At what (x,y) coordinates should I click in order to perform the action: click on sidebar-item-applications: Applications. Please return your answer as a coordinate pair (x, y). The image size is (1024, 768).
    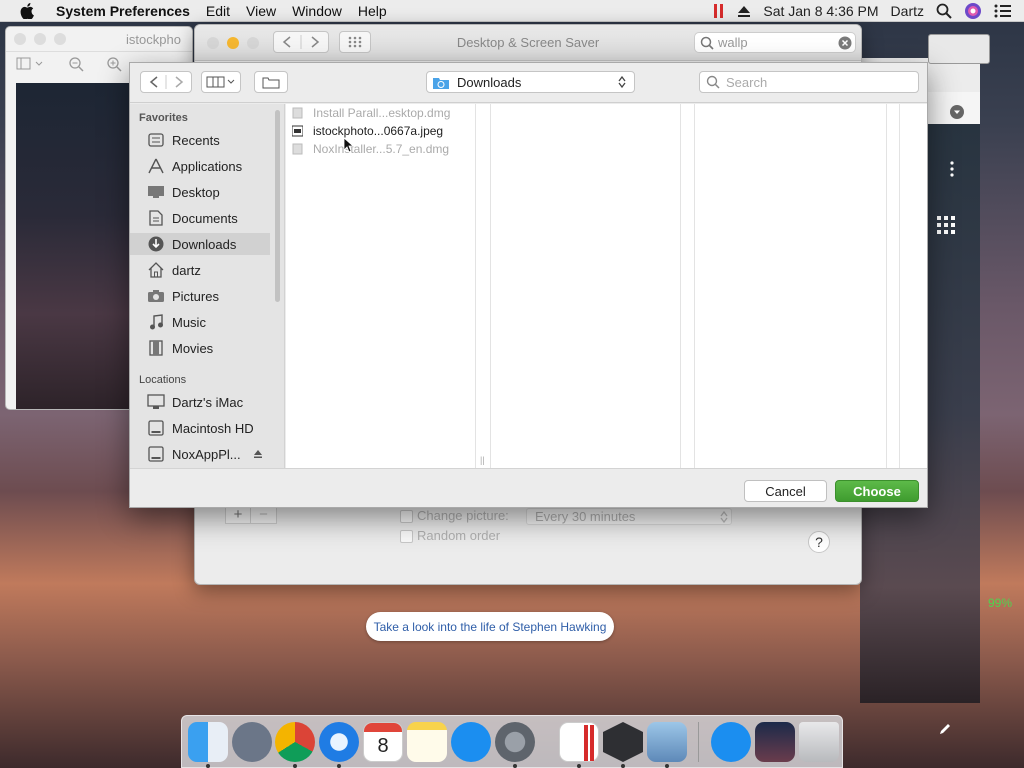
    Looking at the image, I should click on (200, 166).